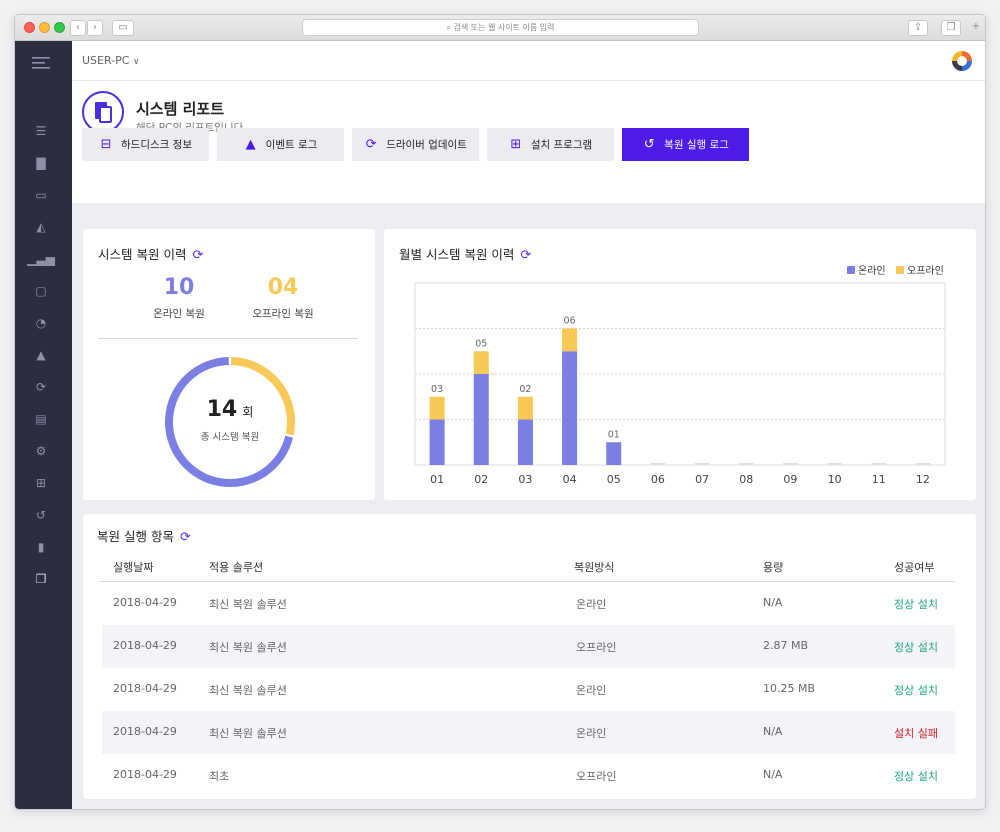  What do you see at coordinates (219, 776) in the screenshot?
I see `cell-solution: 최초` at bounding box center [219, 776].